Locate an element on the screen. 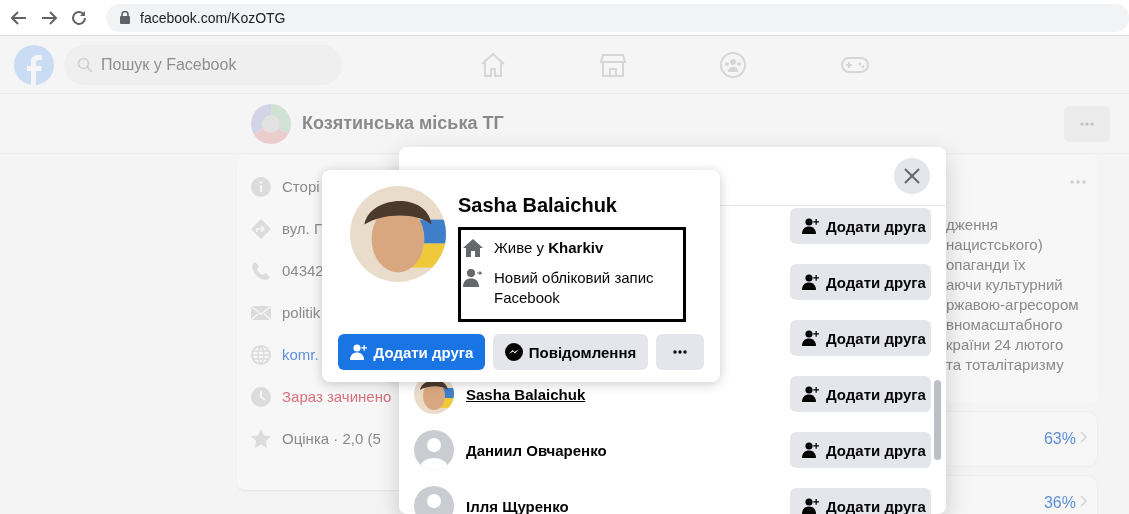  messenger-icon is located at coordinates (513, 352).